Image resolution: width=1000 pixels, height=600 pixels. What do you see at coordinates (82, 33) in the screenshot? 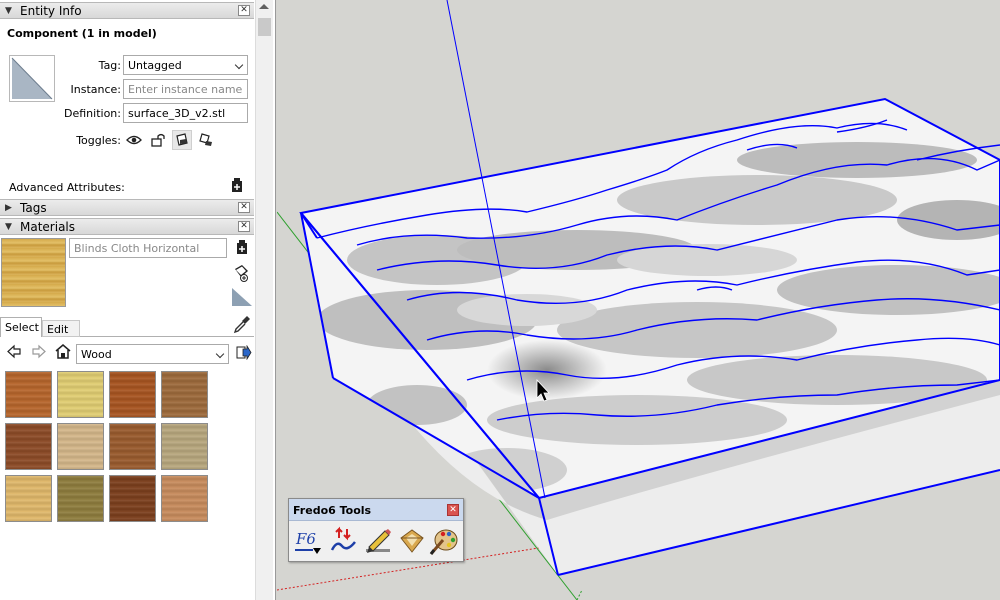
I see `component-heading: Component (1 in model)` at bounding box center [82, 33].